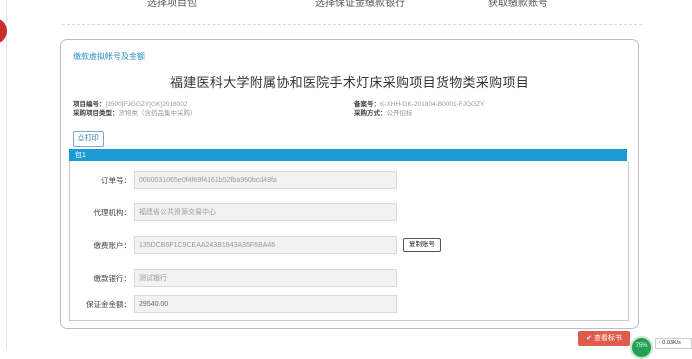  I want to click on print-button: ⎙打印, so click(88, 139).